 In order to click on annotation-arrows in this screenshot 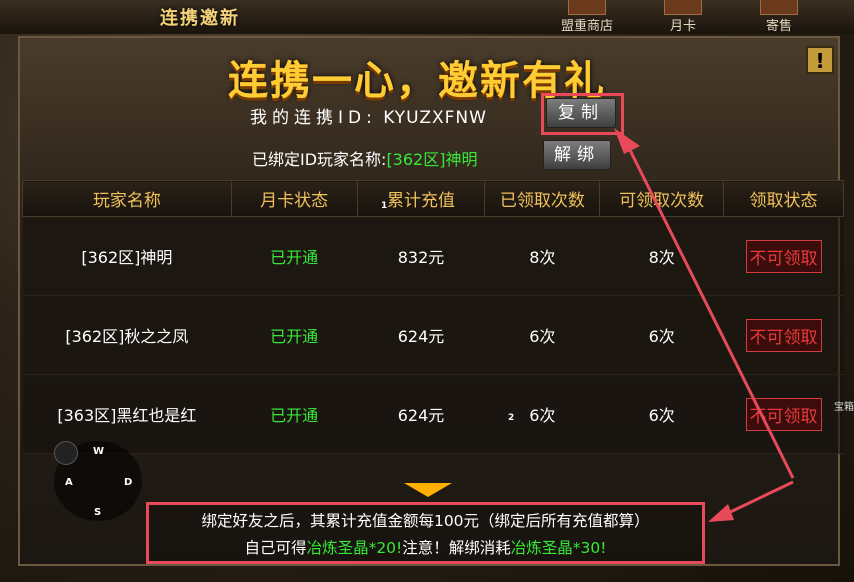, I will do `click(704, 325)`.